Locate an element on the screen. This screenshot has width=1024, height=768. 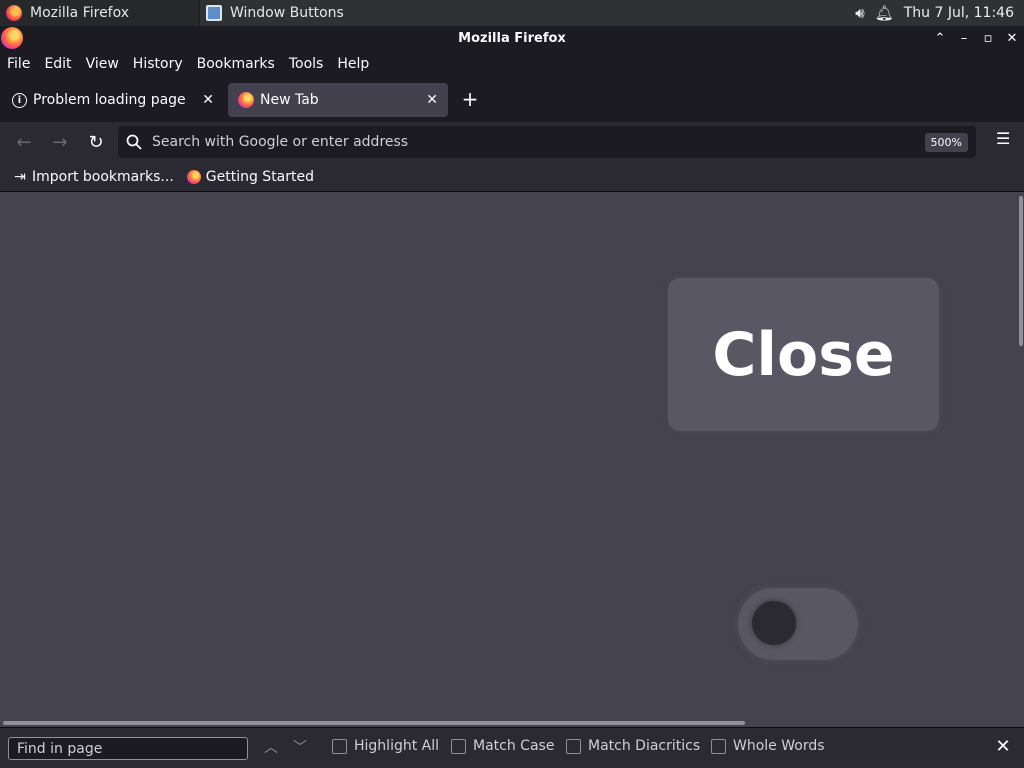
taskbar-item-window-buttons: Window Buttons is located at coordinates (275, 13).